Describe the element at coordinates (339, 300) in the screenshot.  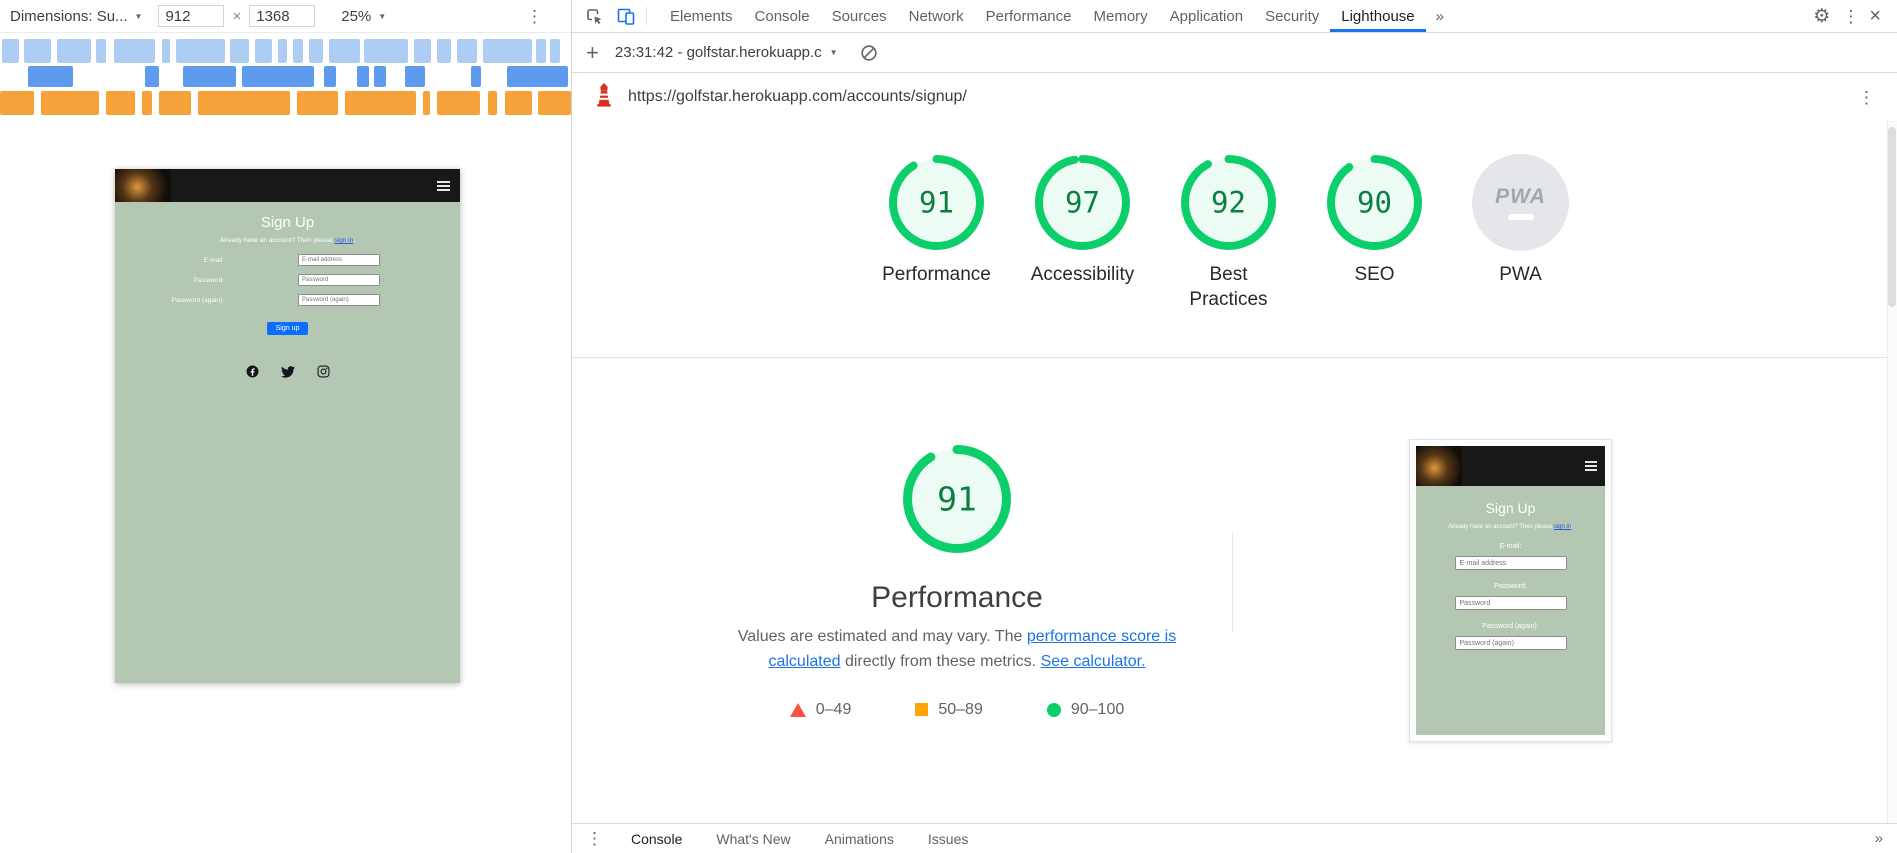
I see `password-again--input: Password (again)` at that location.